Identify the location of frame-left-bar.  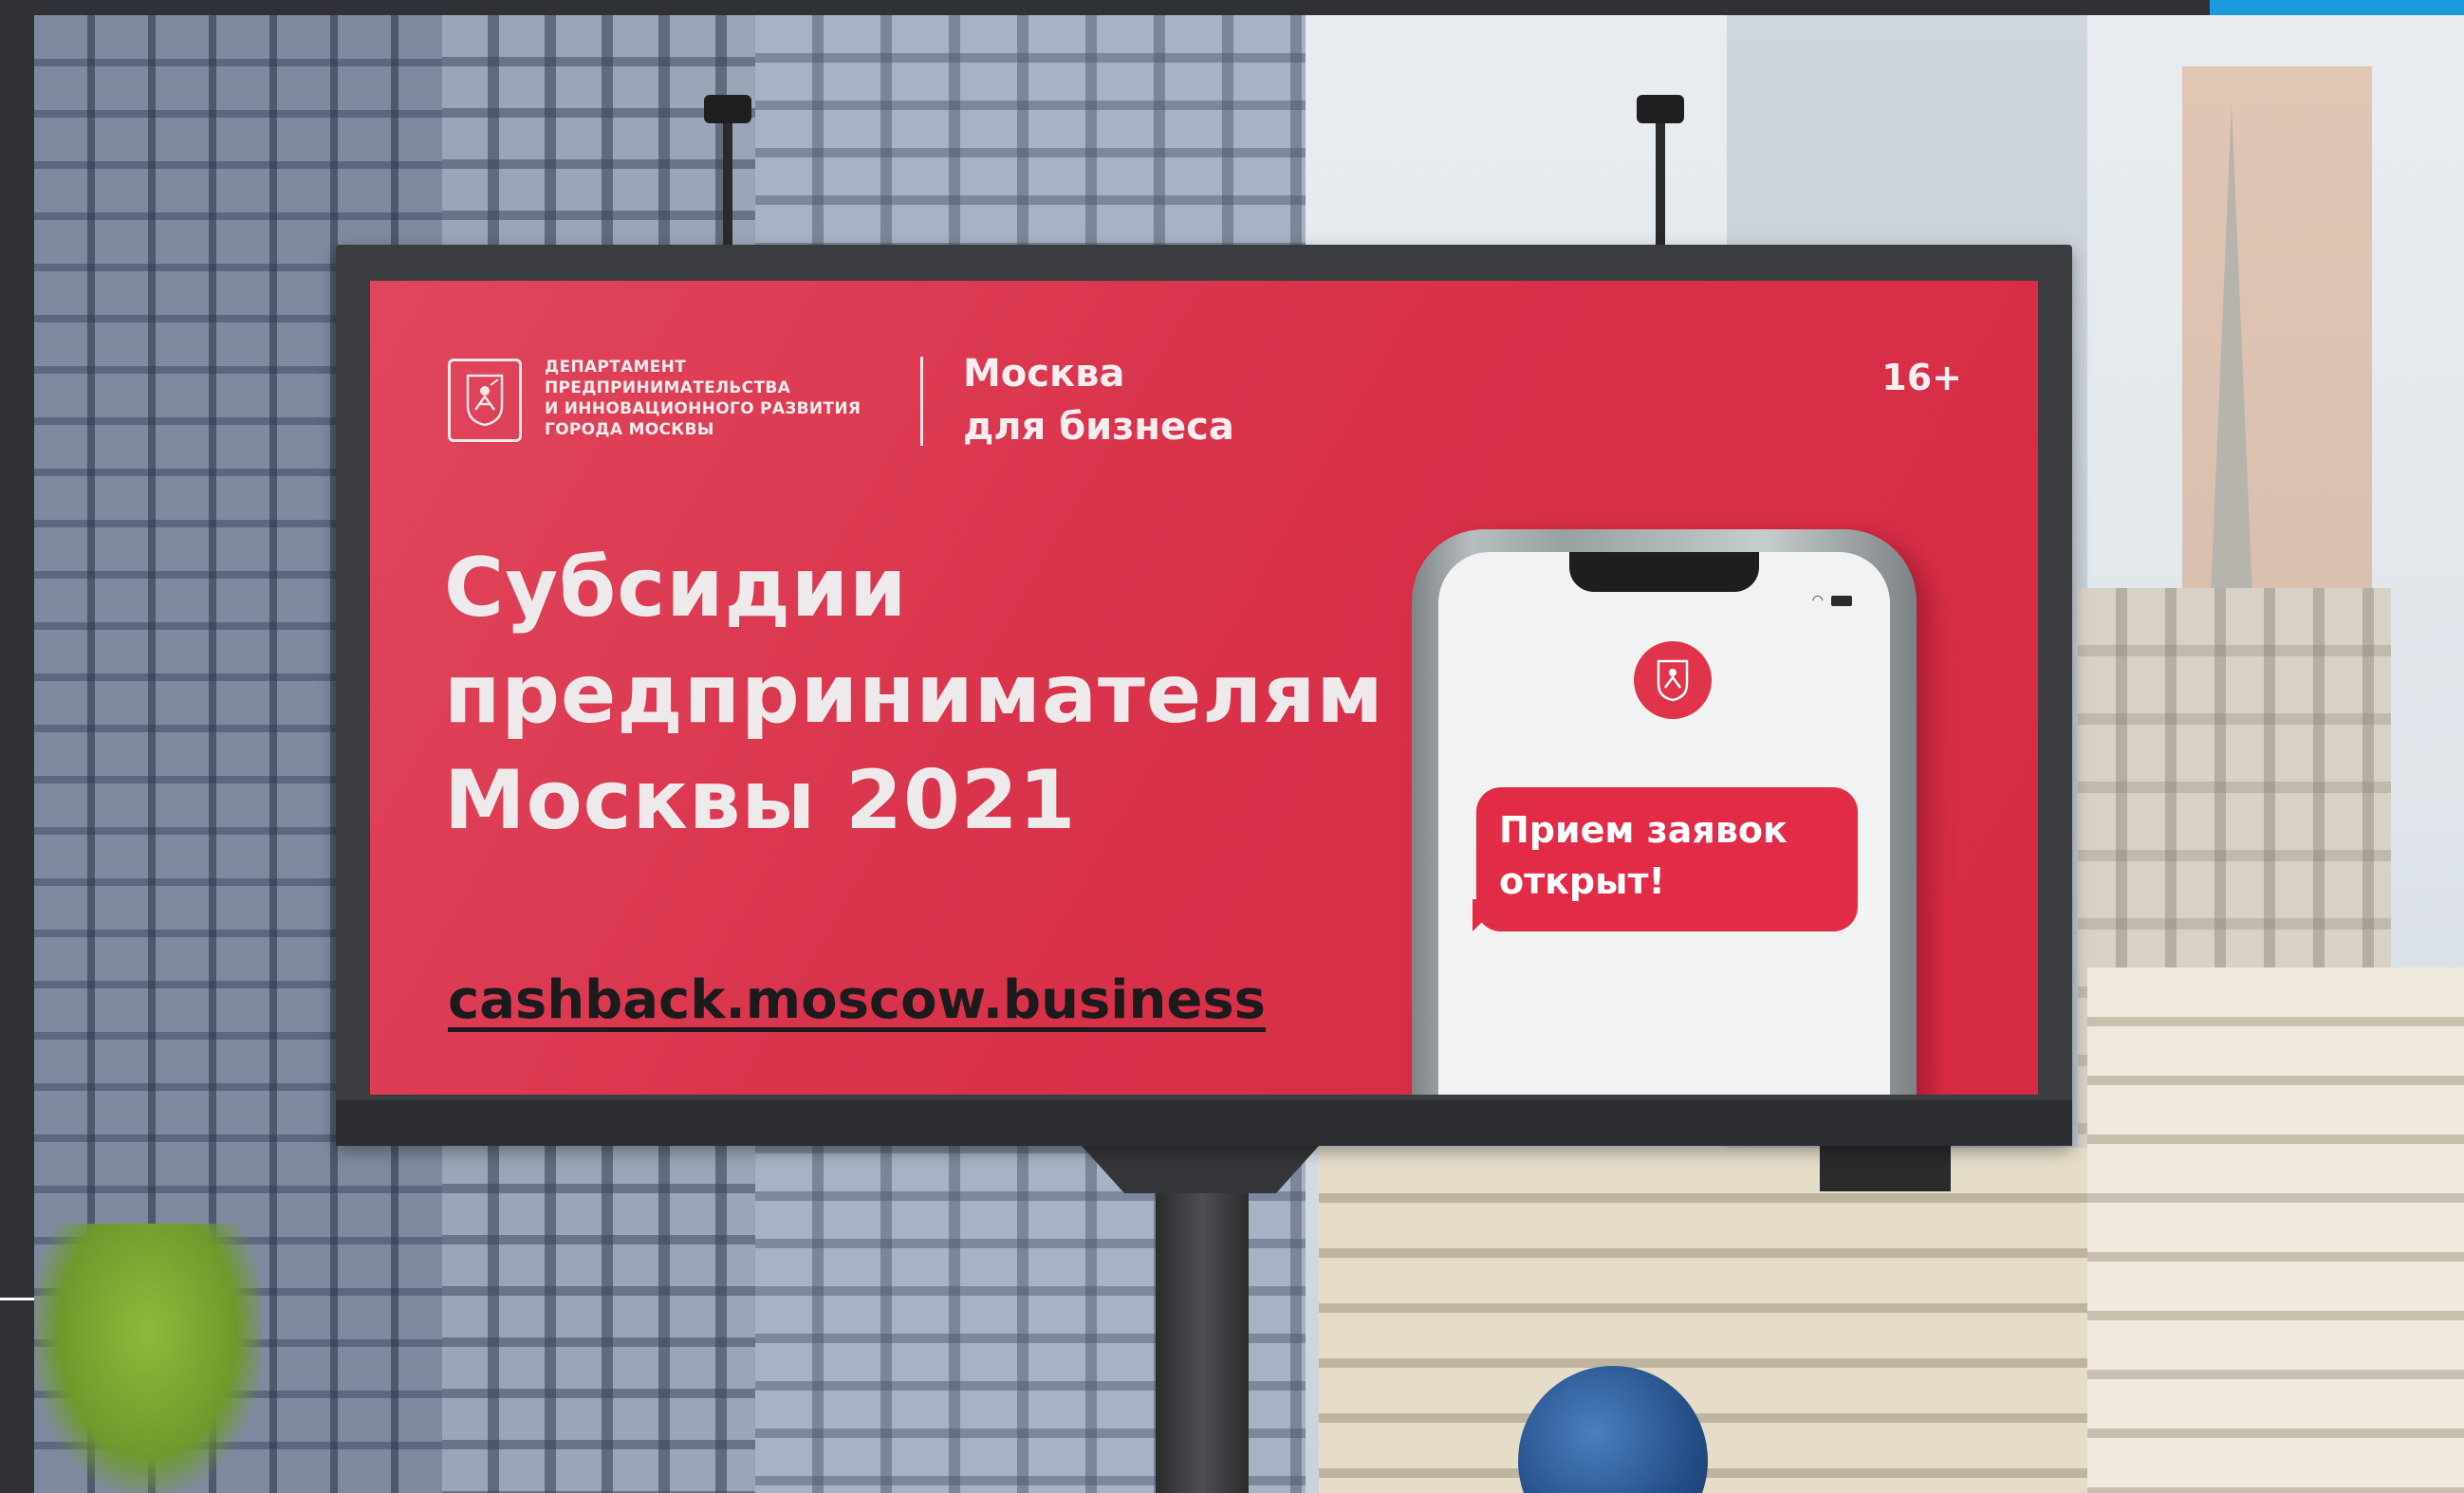
(17, 746).